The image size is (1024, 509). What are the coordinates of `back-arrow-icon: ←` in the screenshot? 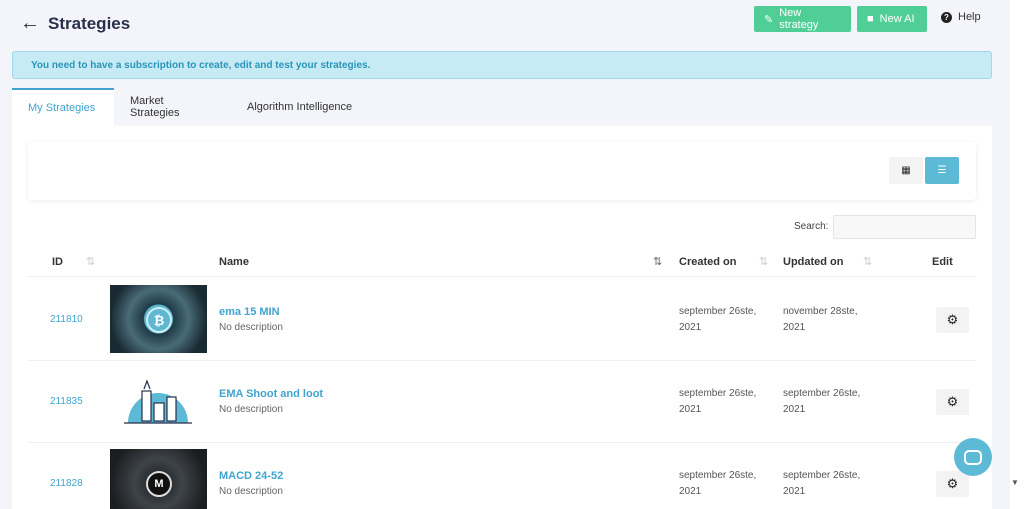 It's located at (30, 23).